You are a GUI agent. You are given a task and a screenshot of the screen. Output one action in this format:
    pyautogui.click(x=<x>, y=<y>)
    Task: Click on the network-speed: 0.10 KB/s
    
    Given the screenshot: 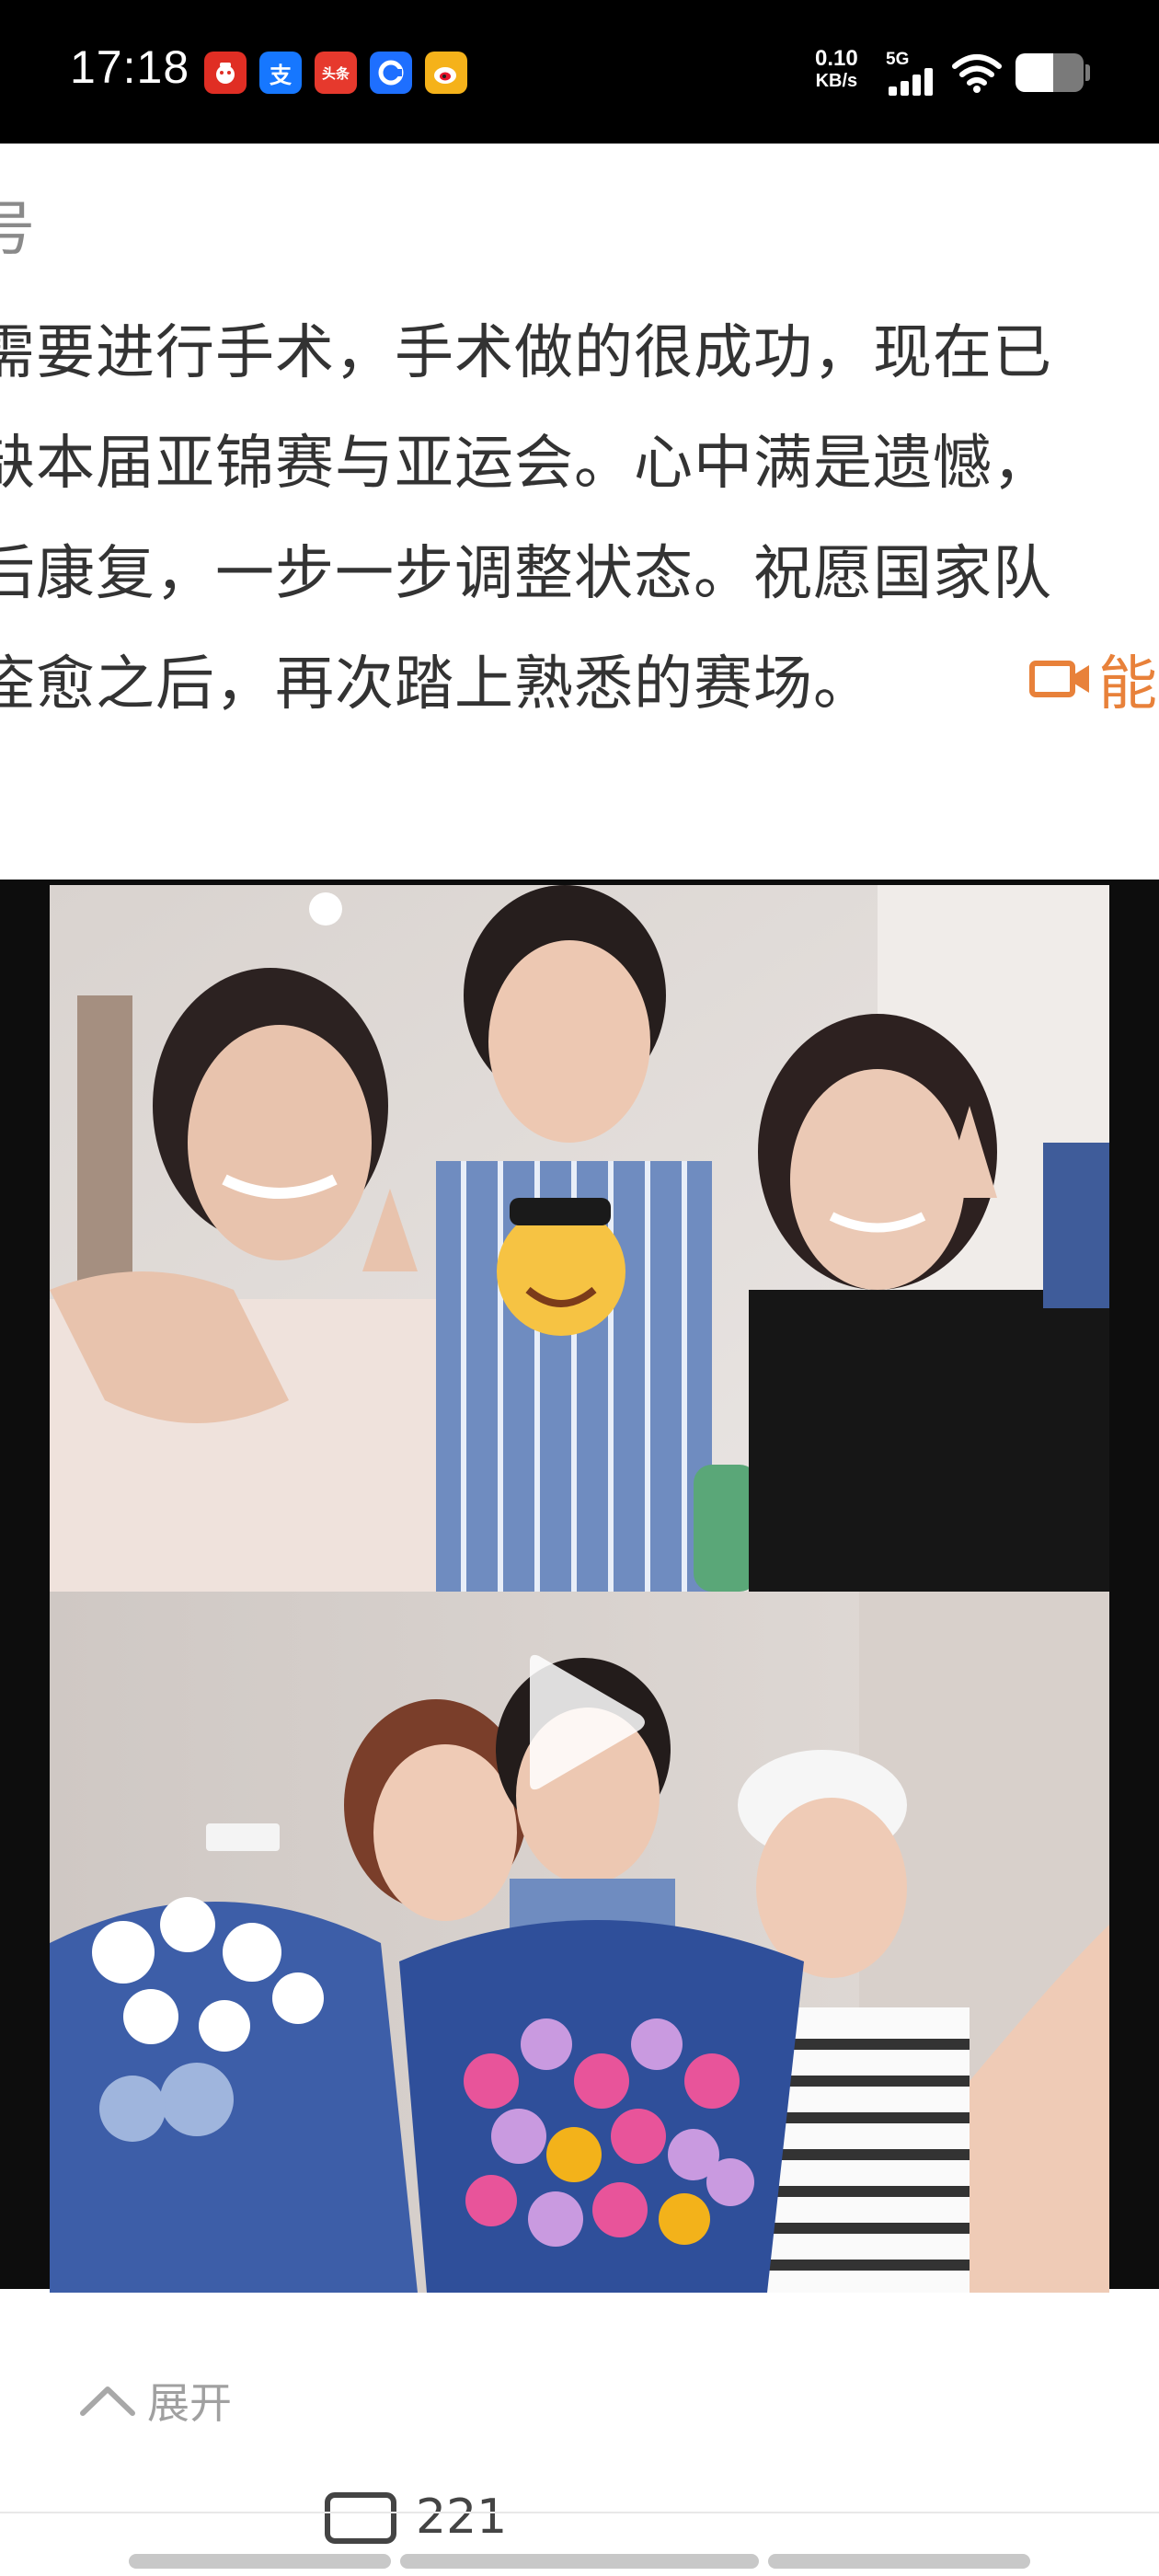 What is the action you would take?
    pyautogui.click(x=836, y=70)
    